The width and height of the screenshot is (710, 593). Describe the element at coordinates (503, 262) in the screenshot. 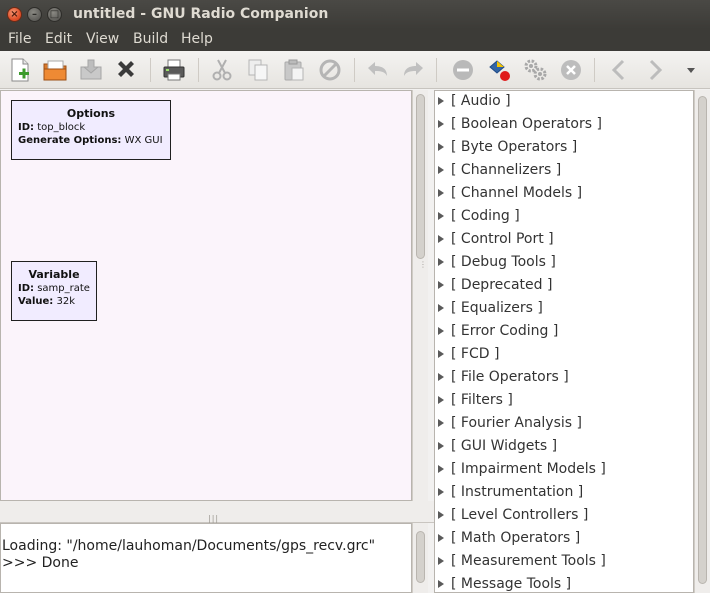

I see `category-label: [ Debug Tools ]` at that location.